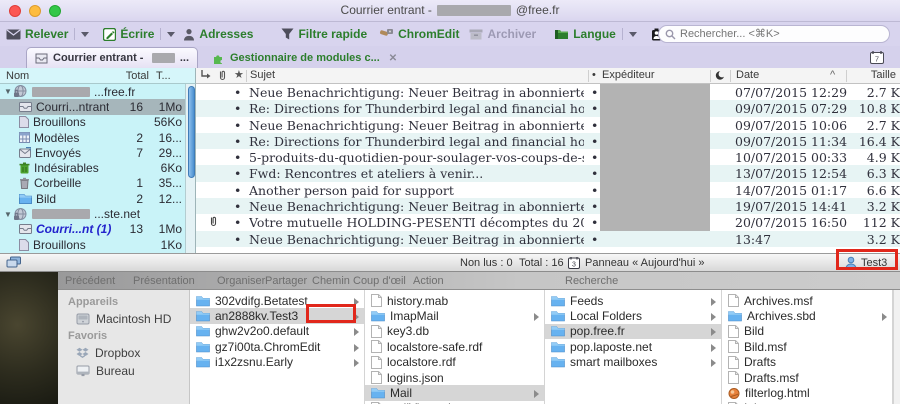  Describe the element at coordinates (591, 281) in the screenshot. I see `finder-toolbar-item-recherche: Recherche` at that location.